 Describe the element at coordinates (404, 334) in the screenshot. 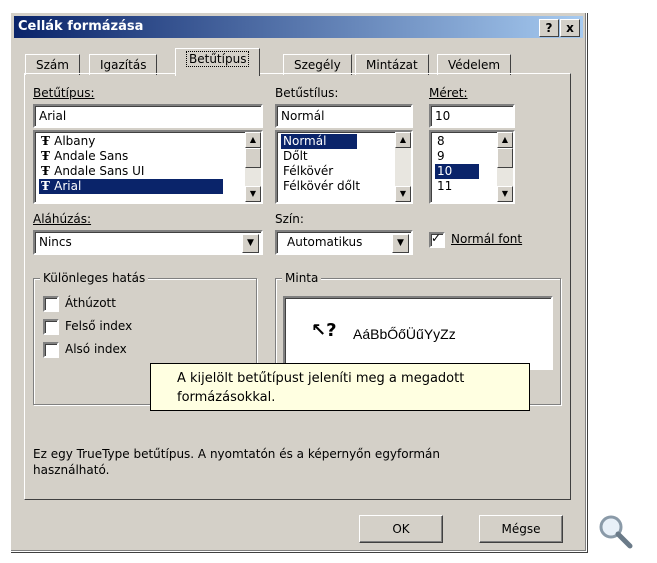

I see `preview-sample: AáBbŐőÜűYyZz` at that location.